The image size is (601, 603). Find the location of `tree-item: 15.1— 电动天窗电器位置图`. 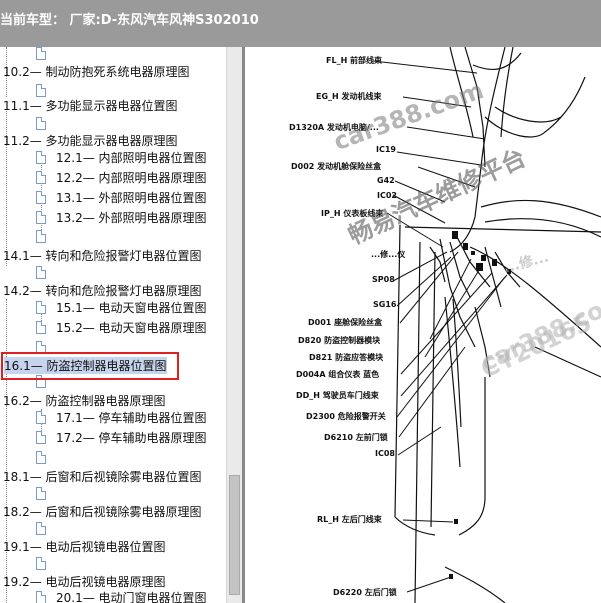

tree-item: 15.1— 电动天窗电器位置图 is located at coordinates (131, 307).